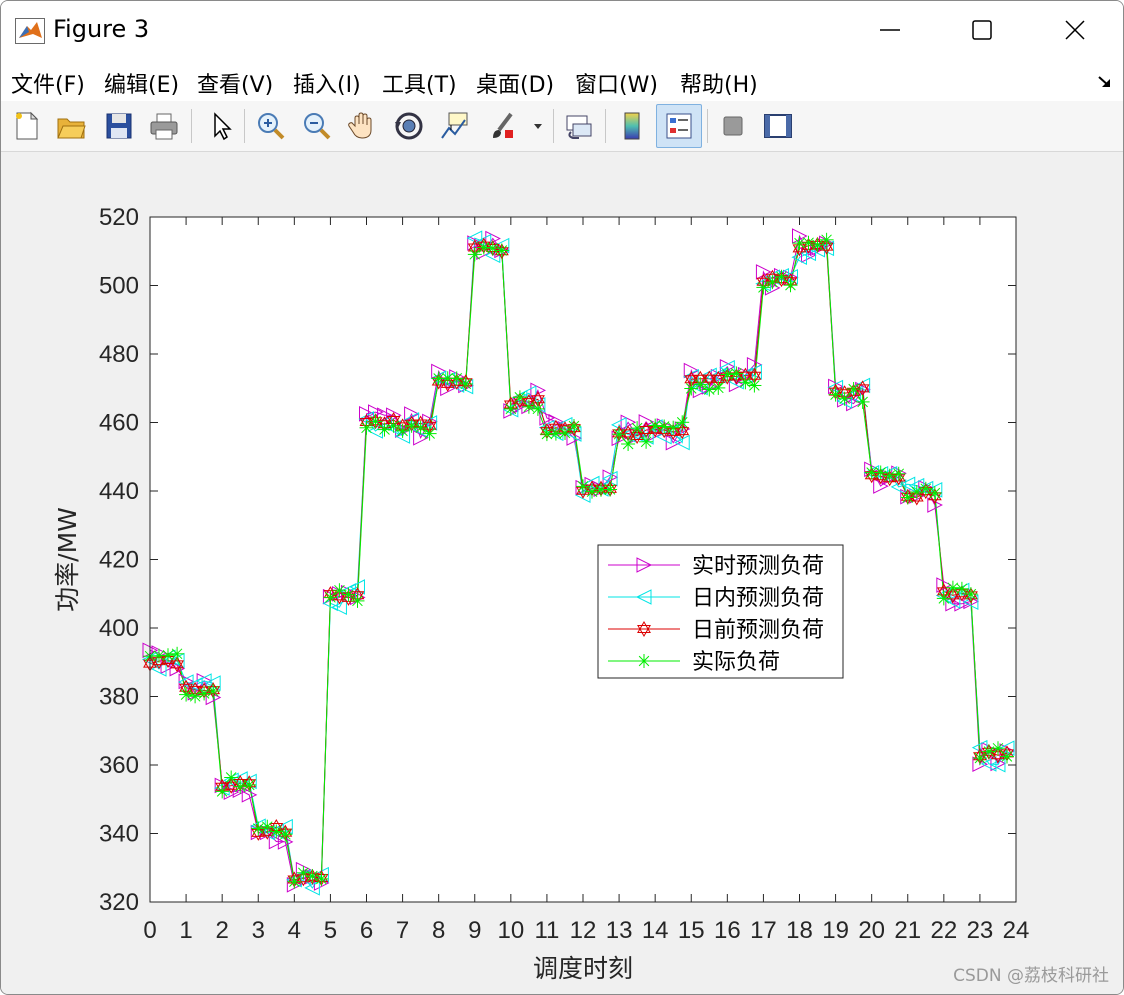 The width and height of the screenshot is (1124, 995). I want to click on x-tick-label: 6, so click(366, 930).